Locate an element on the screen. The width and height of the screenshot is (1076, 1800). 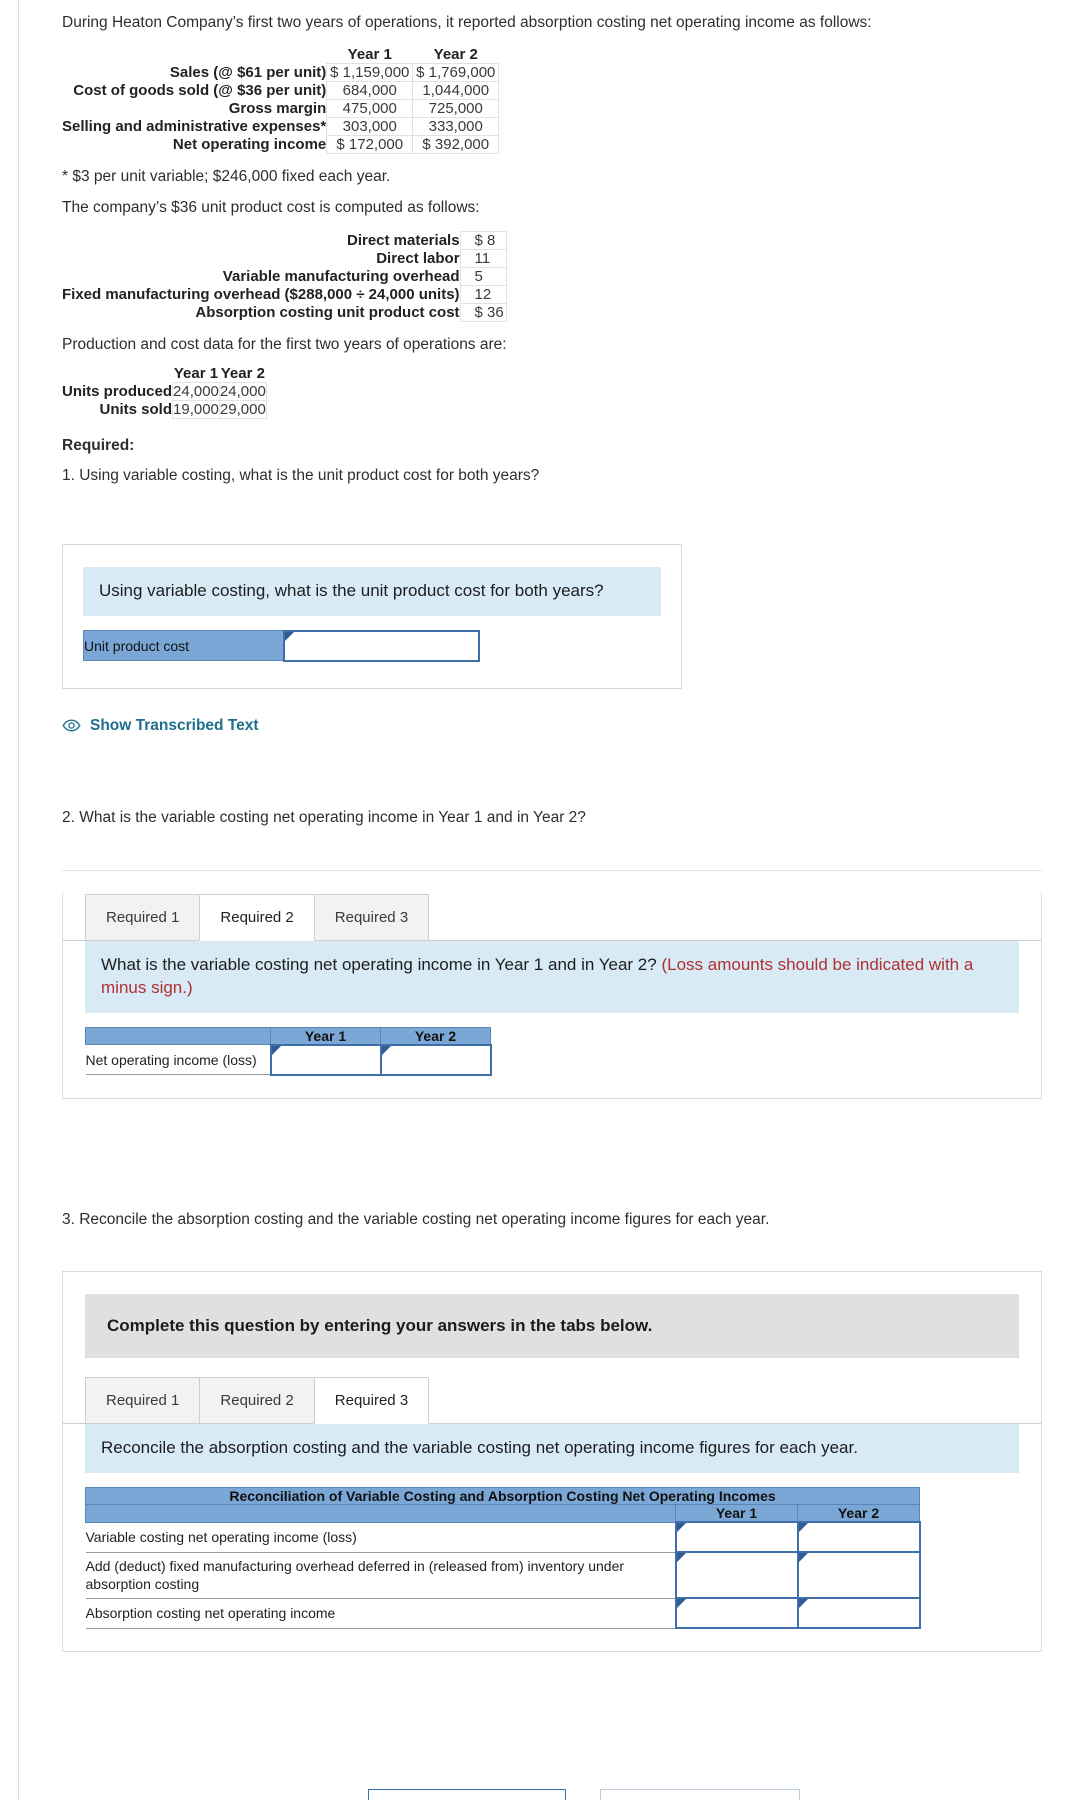
variable-costing-noi-year1-cell is located at coordinates (736, 1537).